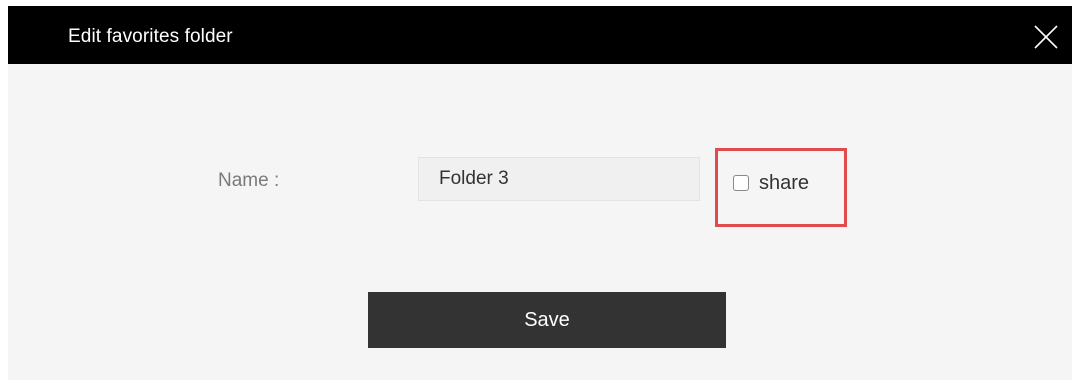 Image resolution: width=1078 pixels, height=383 pixels. I want to click on dialog-titlebar: Edit favorites folder, so click(540, 35).